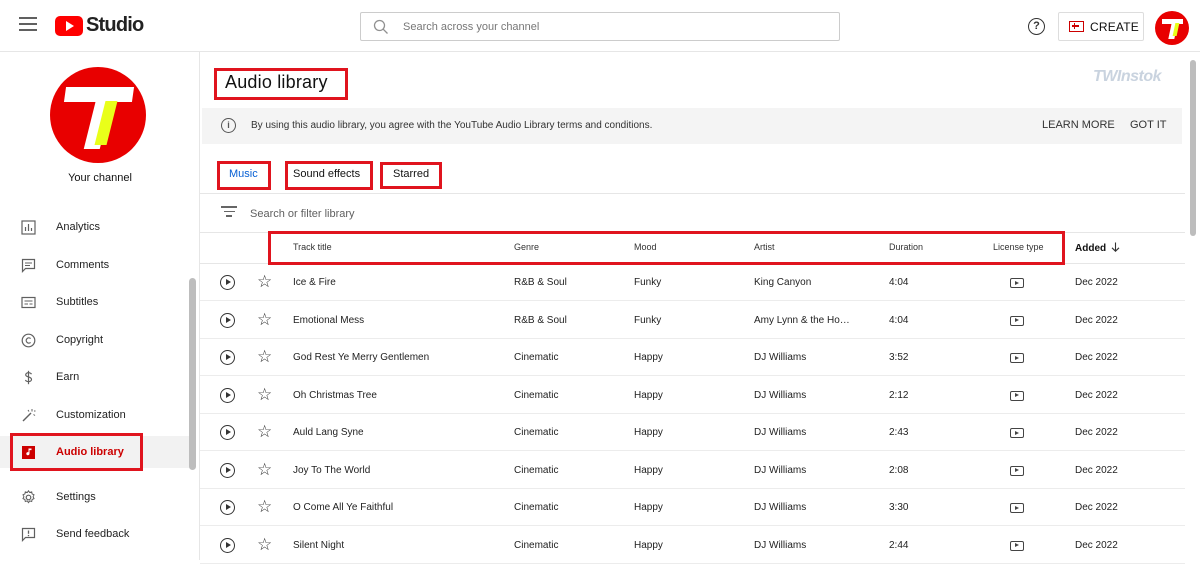 This screenshot has height=564, width=1200. What do you see at coordinates (192, 374) in the screenshot?
I see `sidebar-scrollbar` at bounding box center [192, 374].